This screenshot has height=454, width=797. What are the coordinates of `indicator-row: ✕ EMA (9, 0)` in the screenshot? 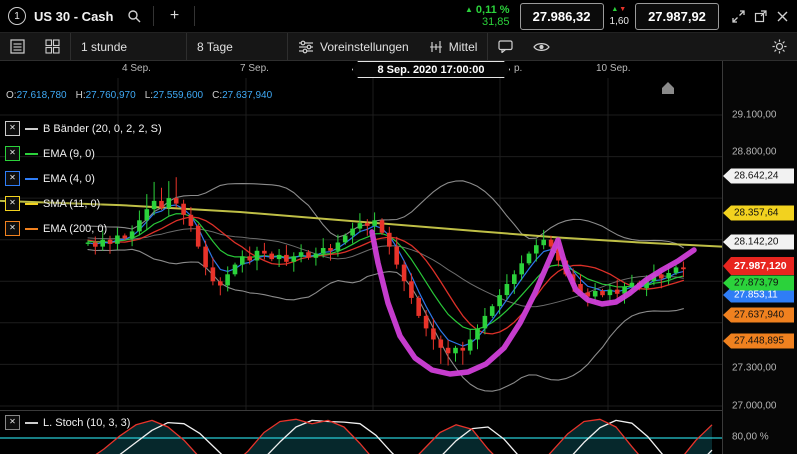 It's located at (83, 153).